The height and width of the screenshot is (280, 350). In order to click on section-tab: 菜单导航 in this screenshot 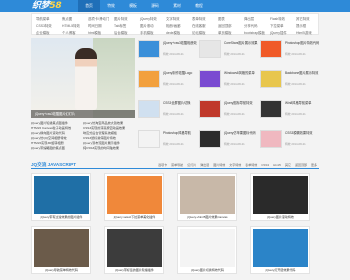, I will do `click(177, 165)`.